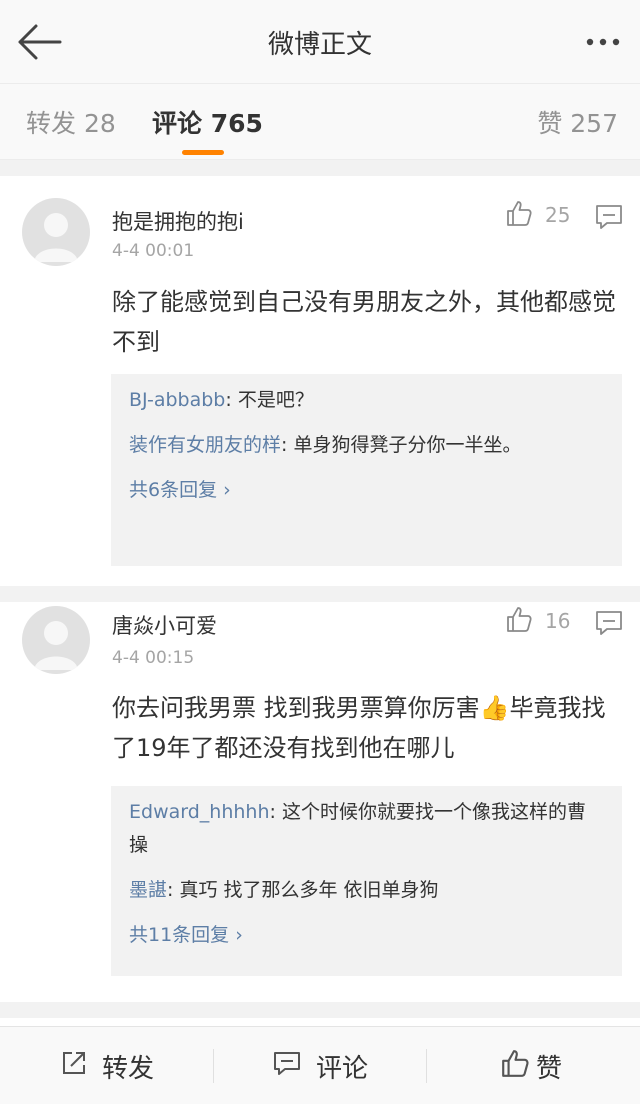 The image size is (640, 1104). I want to click on like-count: 25, so click(558, 215).